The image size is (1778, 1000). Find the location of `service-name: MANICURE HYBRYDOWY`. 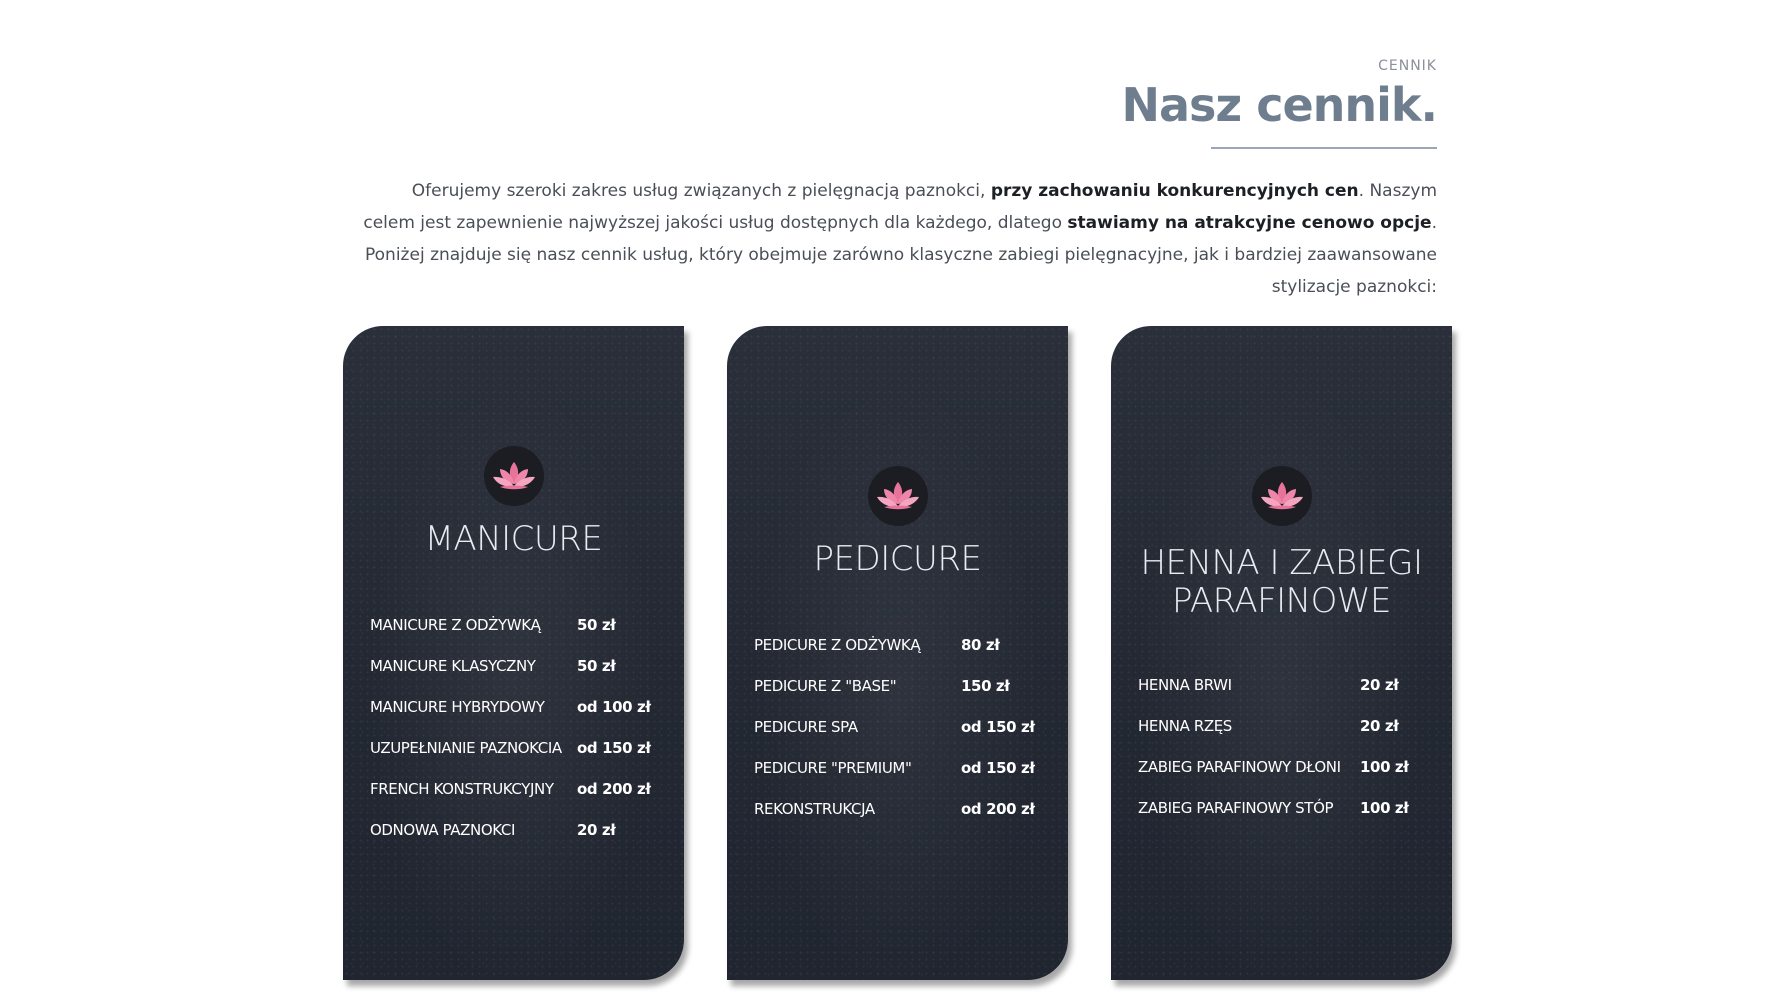

service-name: MANICURE HYBRYDOWY is located at coordinates (457, 706).